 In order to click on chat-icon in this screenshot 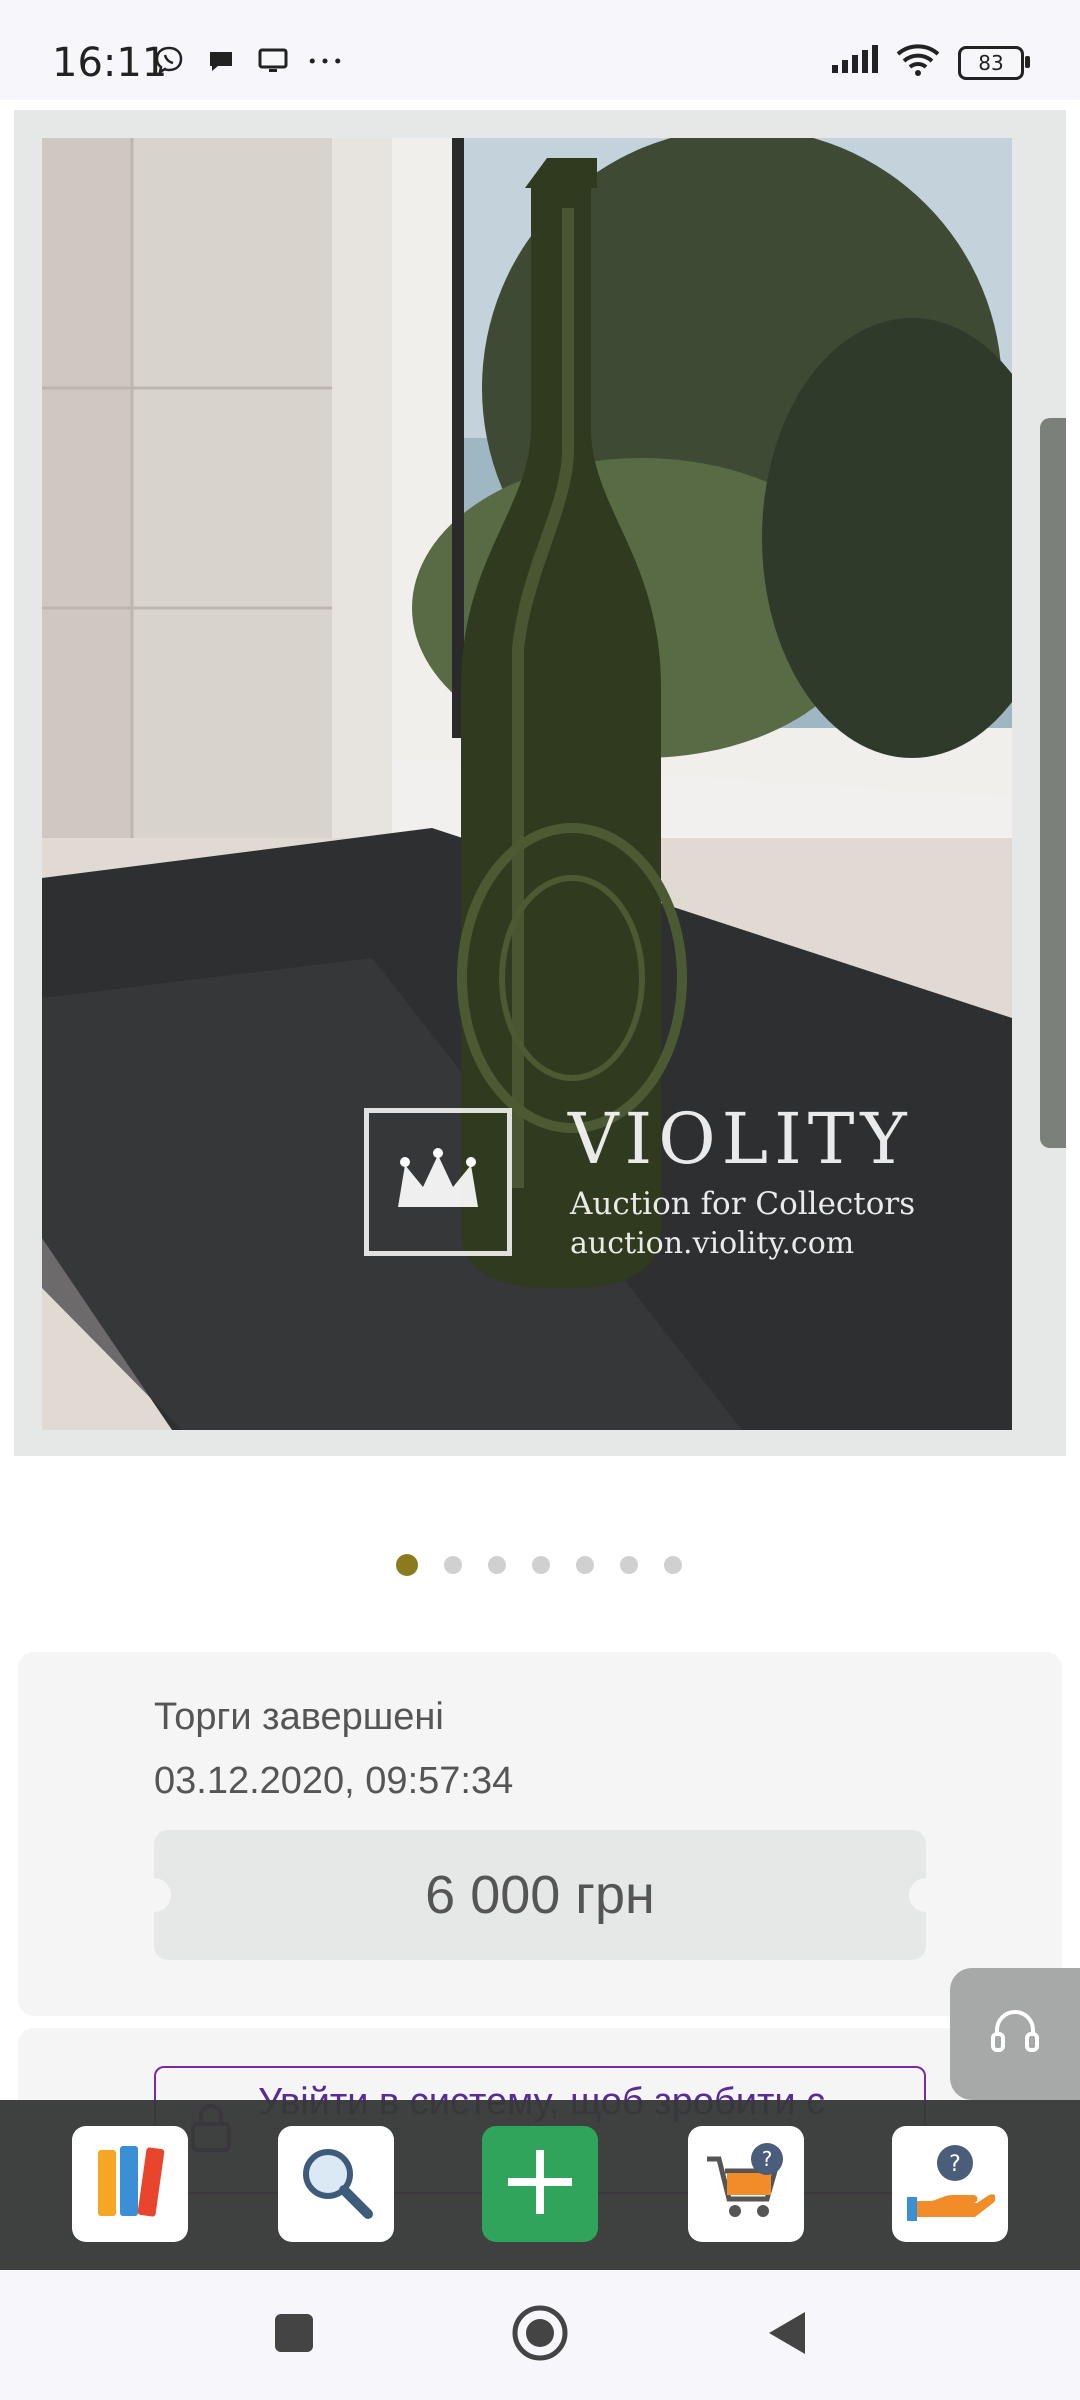, I will do `click(221, 61)`.